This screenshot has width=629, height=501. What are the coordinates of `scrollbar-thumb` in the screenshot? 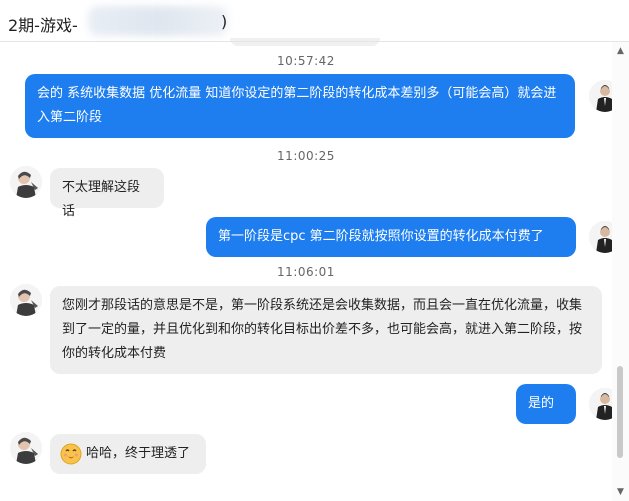 It's located at (620, 412).